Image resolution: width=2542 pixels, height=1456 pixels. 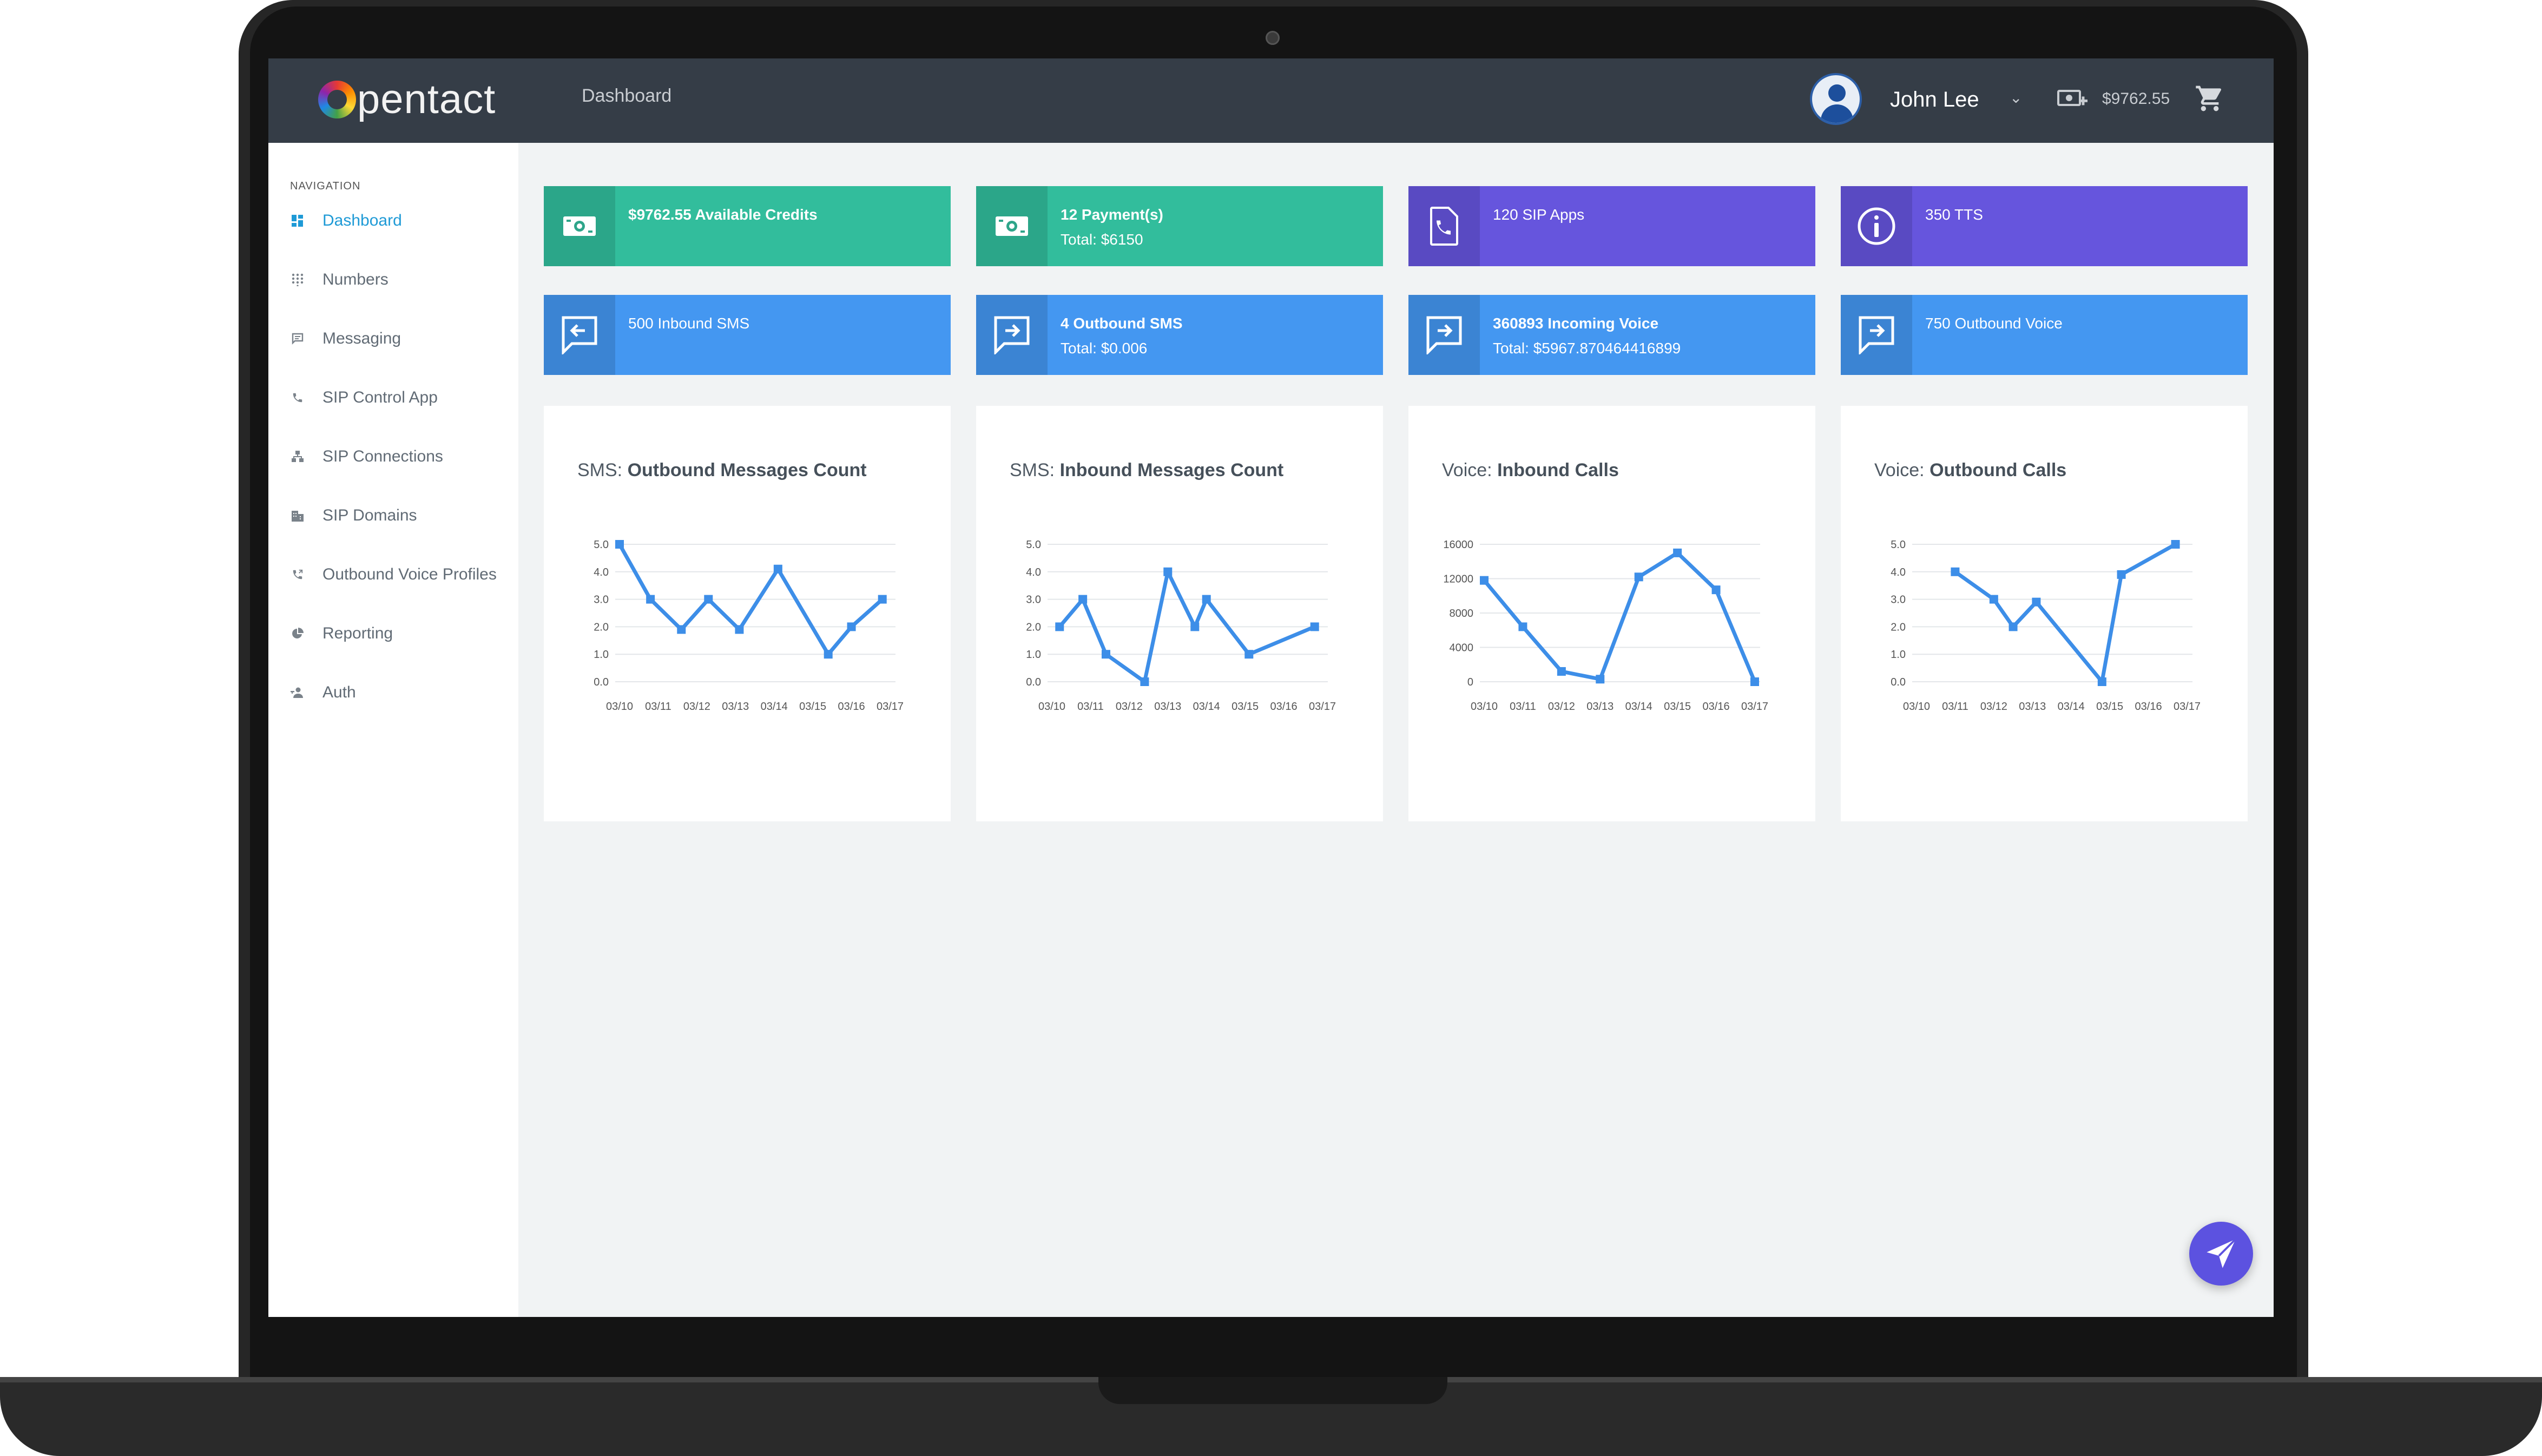 I want to click on sidebar-item-outbound-voice-profiles: Outbound Voice Profiles, so click(x=393, y=574).